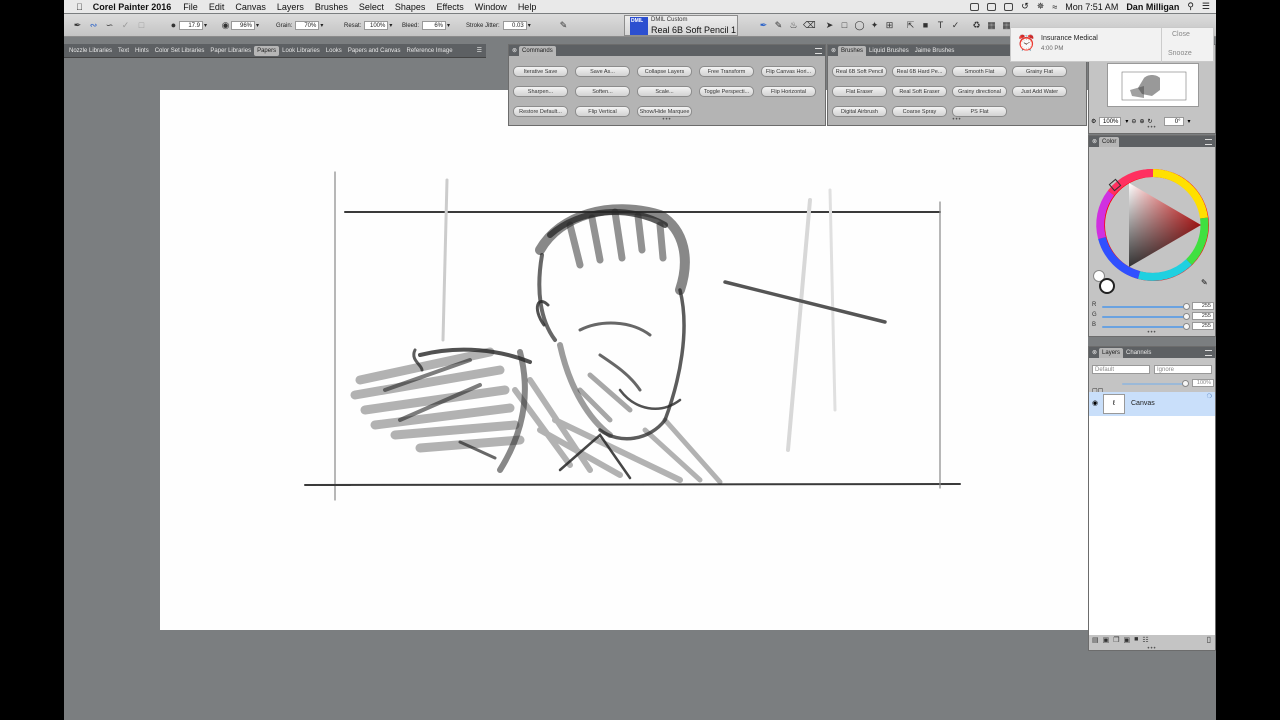  Describe the element at coordinates (664, 71) in the screenshot. I see `command-collapse-layers: Collapse Layers` at that location.